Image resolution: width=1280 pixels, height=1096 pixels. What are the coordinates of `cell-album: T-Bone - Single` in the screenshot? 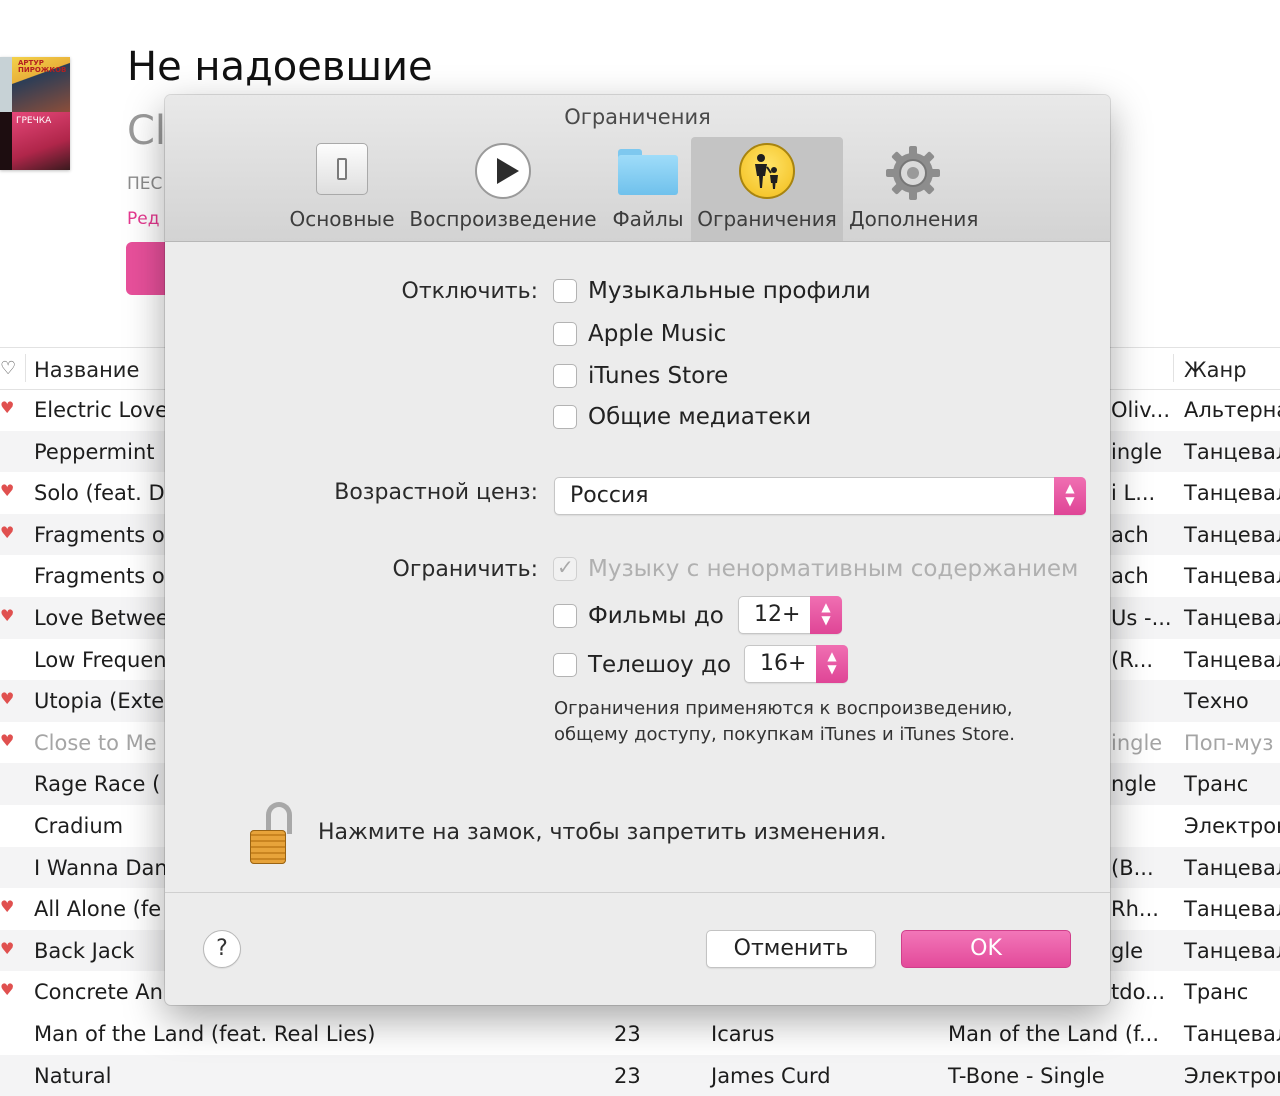 It's located at (1026, 1075).